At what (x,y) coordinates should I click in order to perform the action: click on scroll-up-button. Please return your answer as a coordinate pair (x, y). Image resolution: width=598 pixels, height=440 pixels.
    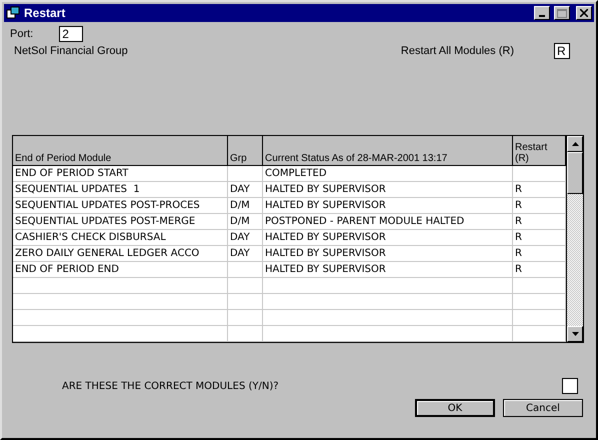
    Looking at the image, I should click on (575, 144).